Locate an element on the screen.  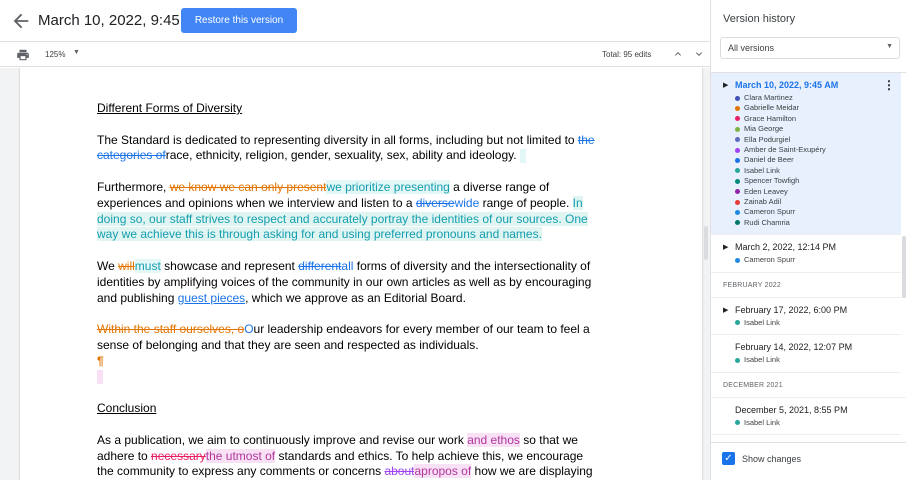
editor-name: Mia George is located at coordinates (818, 129).